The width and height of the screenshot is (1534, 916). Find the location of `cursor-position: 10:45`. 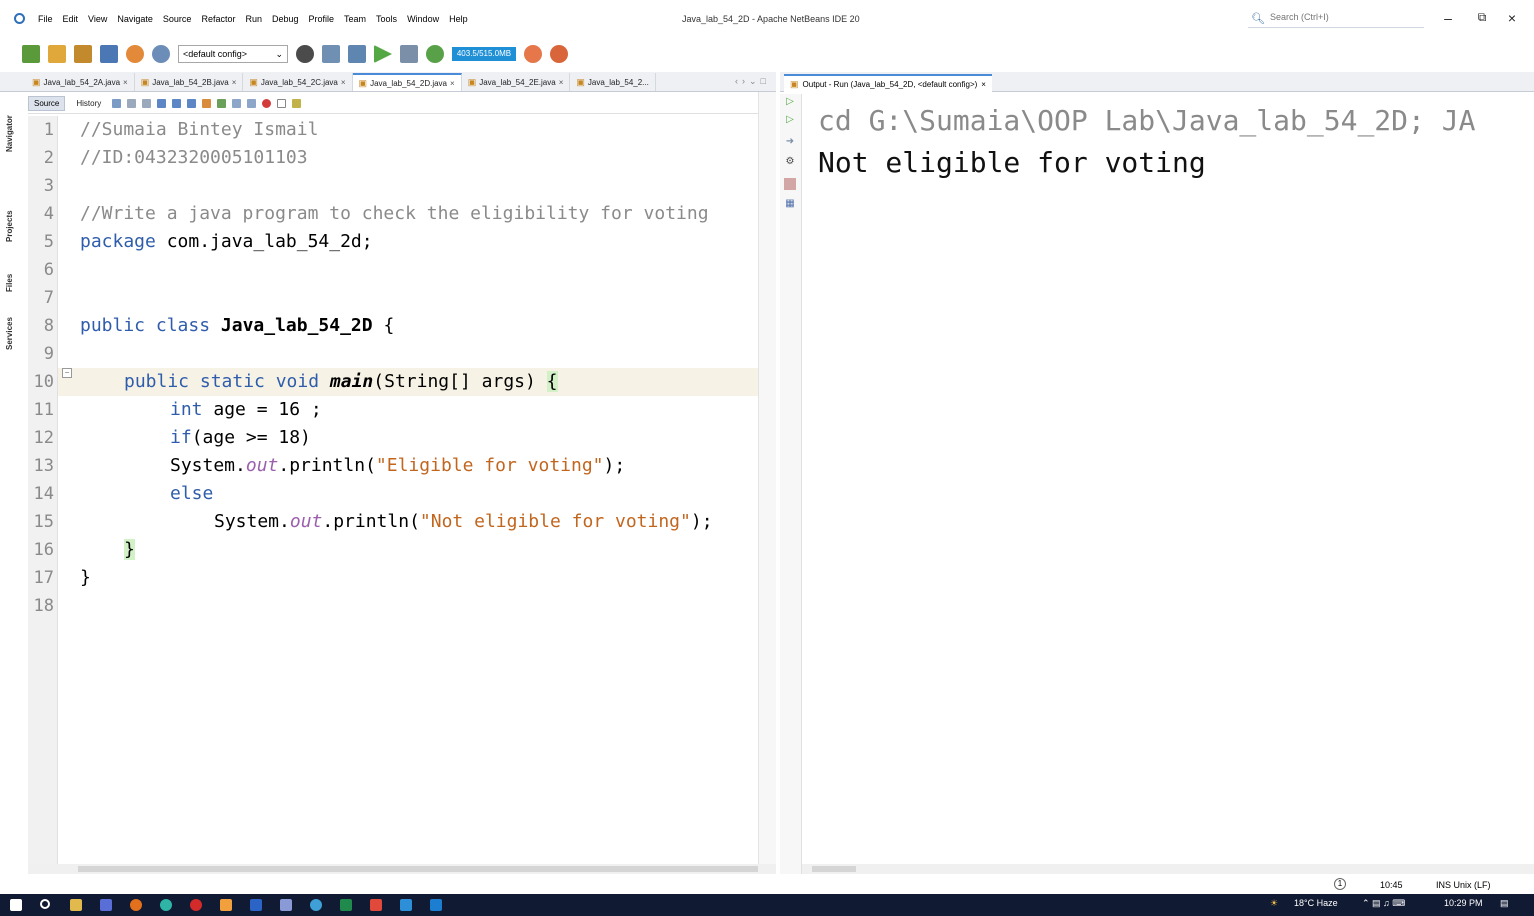

cursor-position: 10:45 is located at coordinates (1391, 885).